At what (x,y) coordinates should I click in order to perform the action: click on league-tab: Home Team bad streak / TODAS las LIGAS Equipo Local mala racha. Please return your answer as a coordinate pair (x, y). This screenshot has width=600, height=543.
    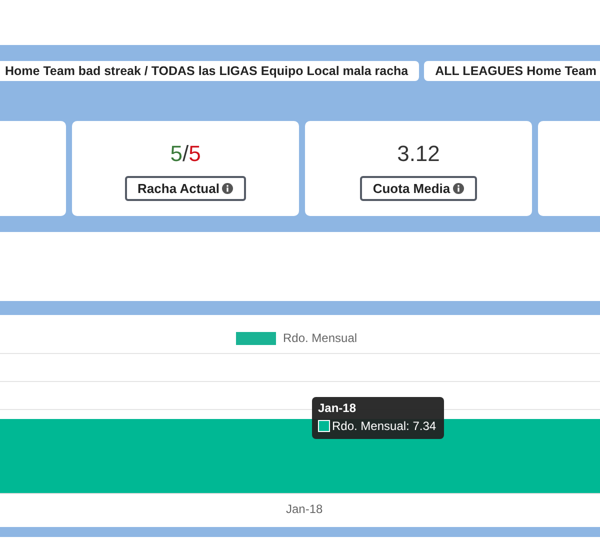
    Looking at the image, I should click on (210, 71).